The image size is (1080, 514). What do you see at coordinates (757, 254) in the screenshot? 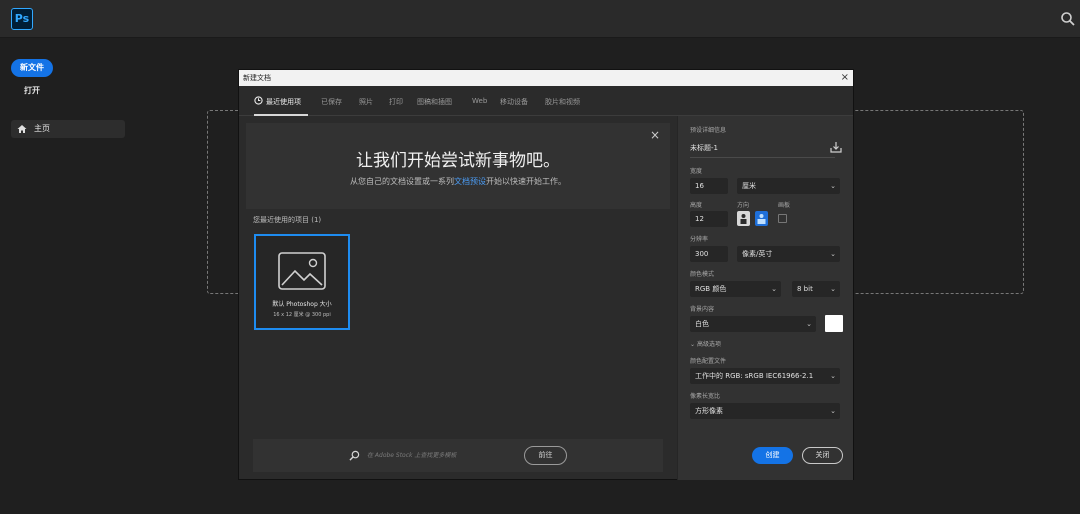
I see `resolution-unit-value: 像素/英寸` at bounding box center [757, 254].